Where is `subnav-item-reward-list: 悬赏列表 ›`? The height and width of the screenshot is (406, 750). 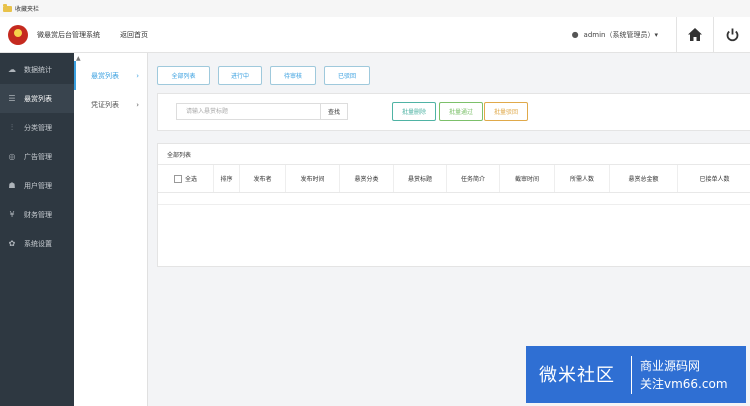 subnav-item-reward-list: 悬赏列表 › is located at coordinates (110, 75).